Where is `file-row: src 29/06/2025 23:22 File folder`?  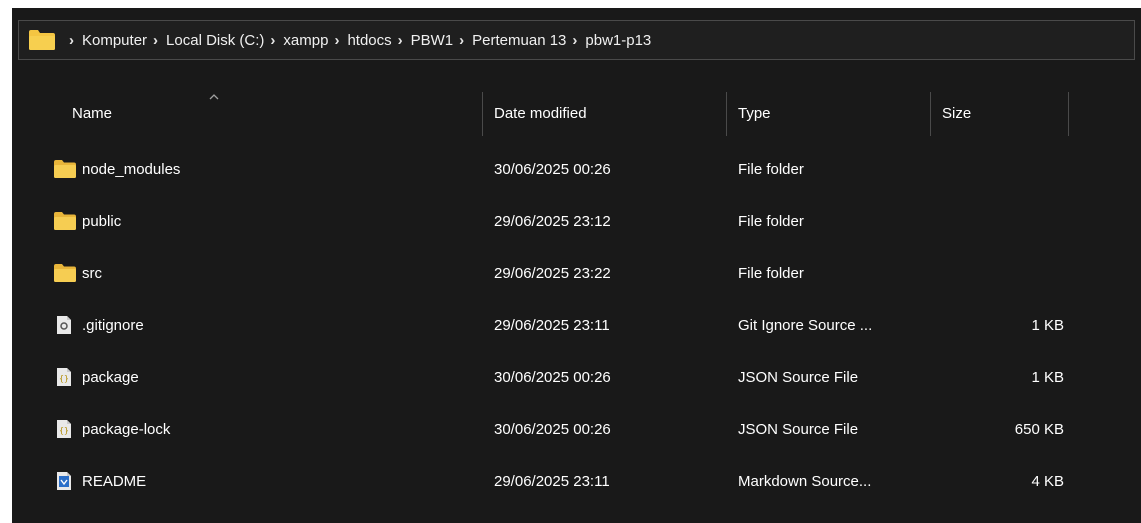 file-row: src 29/06/2025 23:22 File folder is located at coordinates (576, 273).